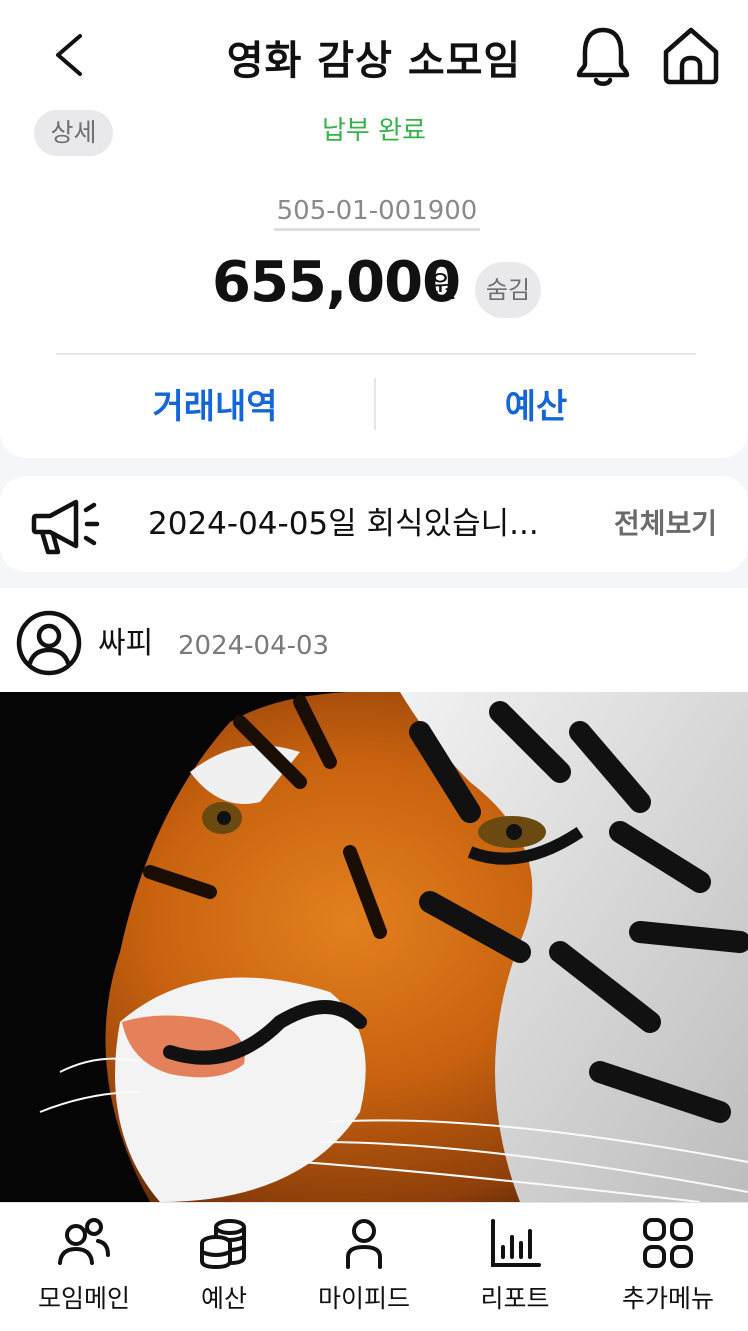  Describe the element at coordinates (377, 213) in the screenshot. I see `account-number: 505-01-001900` at that location.